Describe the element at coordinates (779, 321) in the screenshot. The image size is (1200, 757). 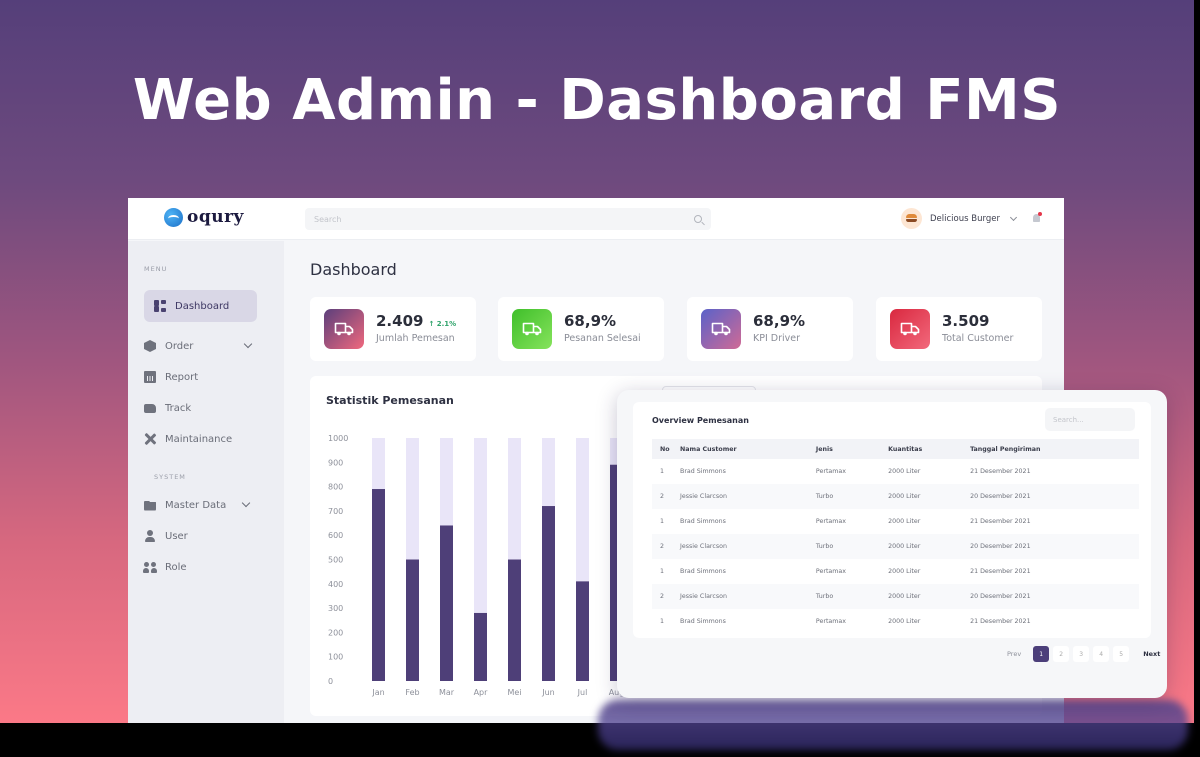
I see `stat-value: 68,9%` at that location.